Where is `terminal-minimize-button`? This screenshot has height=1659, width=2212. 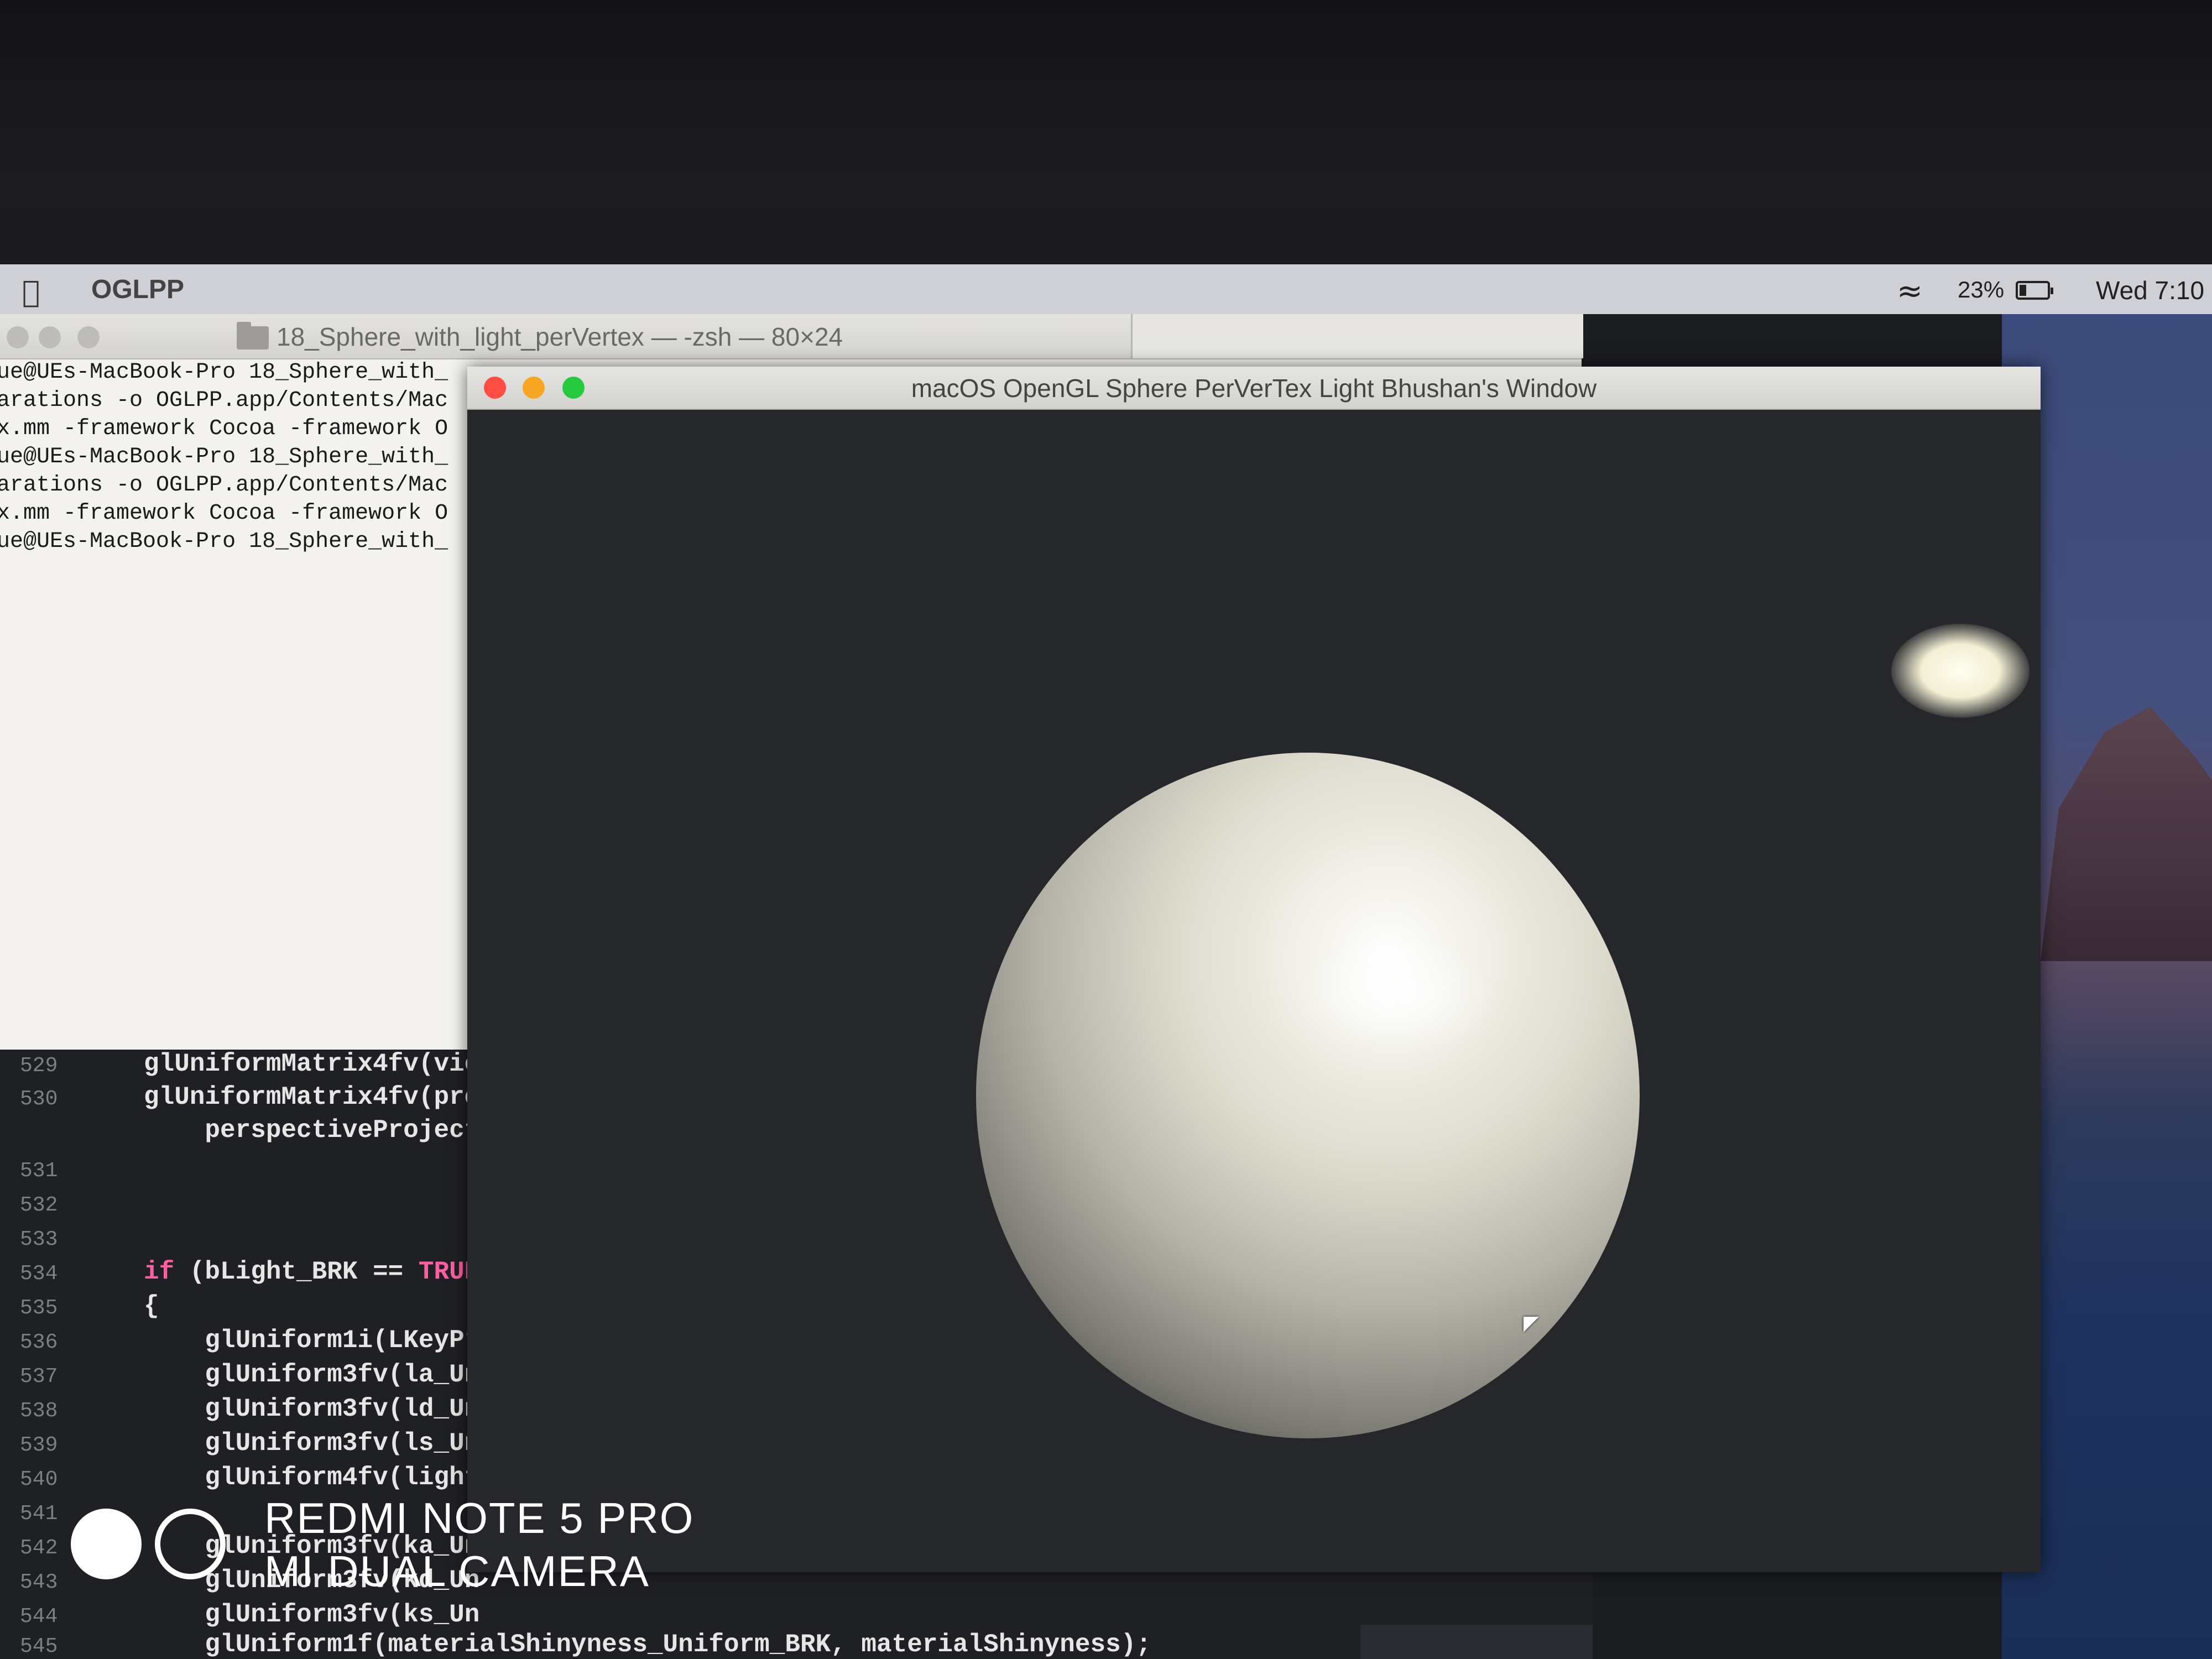 terminal-minimize-button is located at coordinates (50, 337).